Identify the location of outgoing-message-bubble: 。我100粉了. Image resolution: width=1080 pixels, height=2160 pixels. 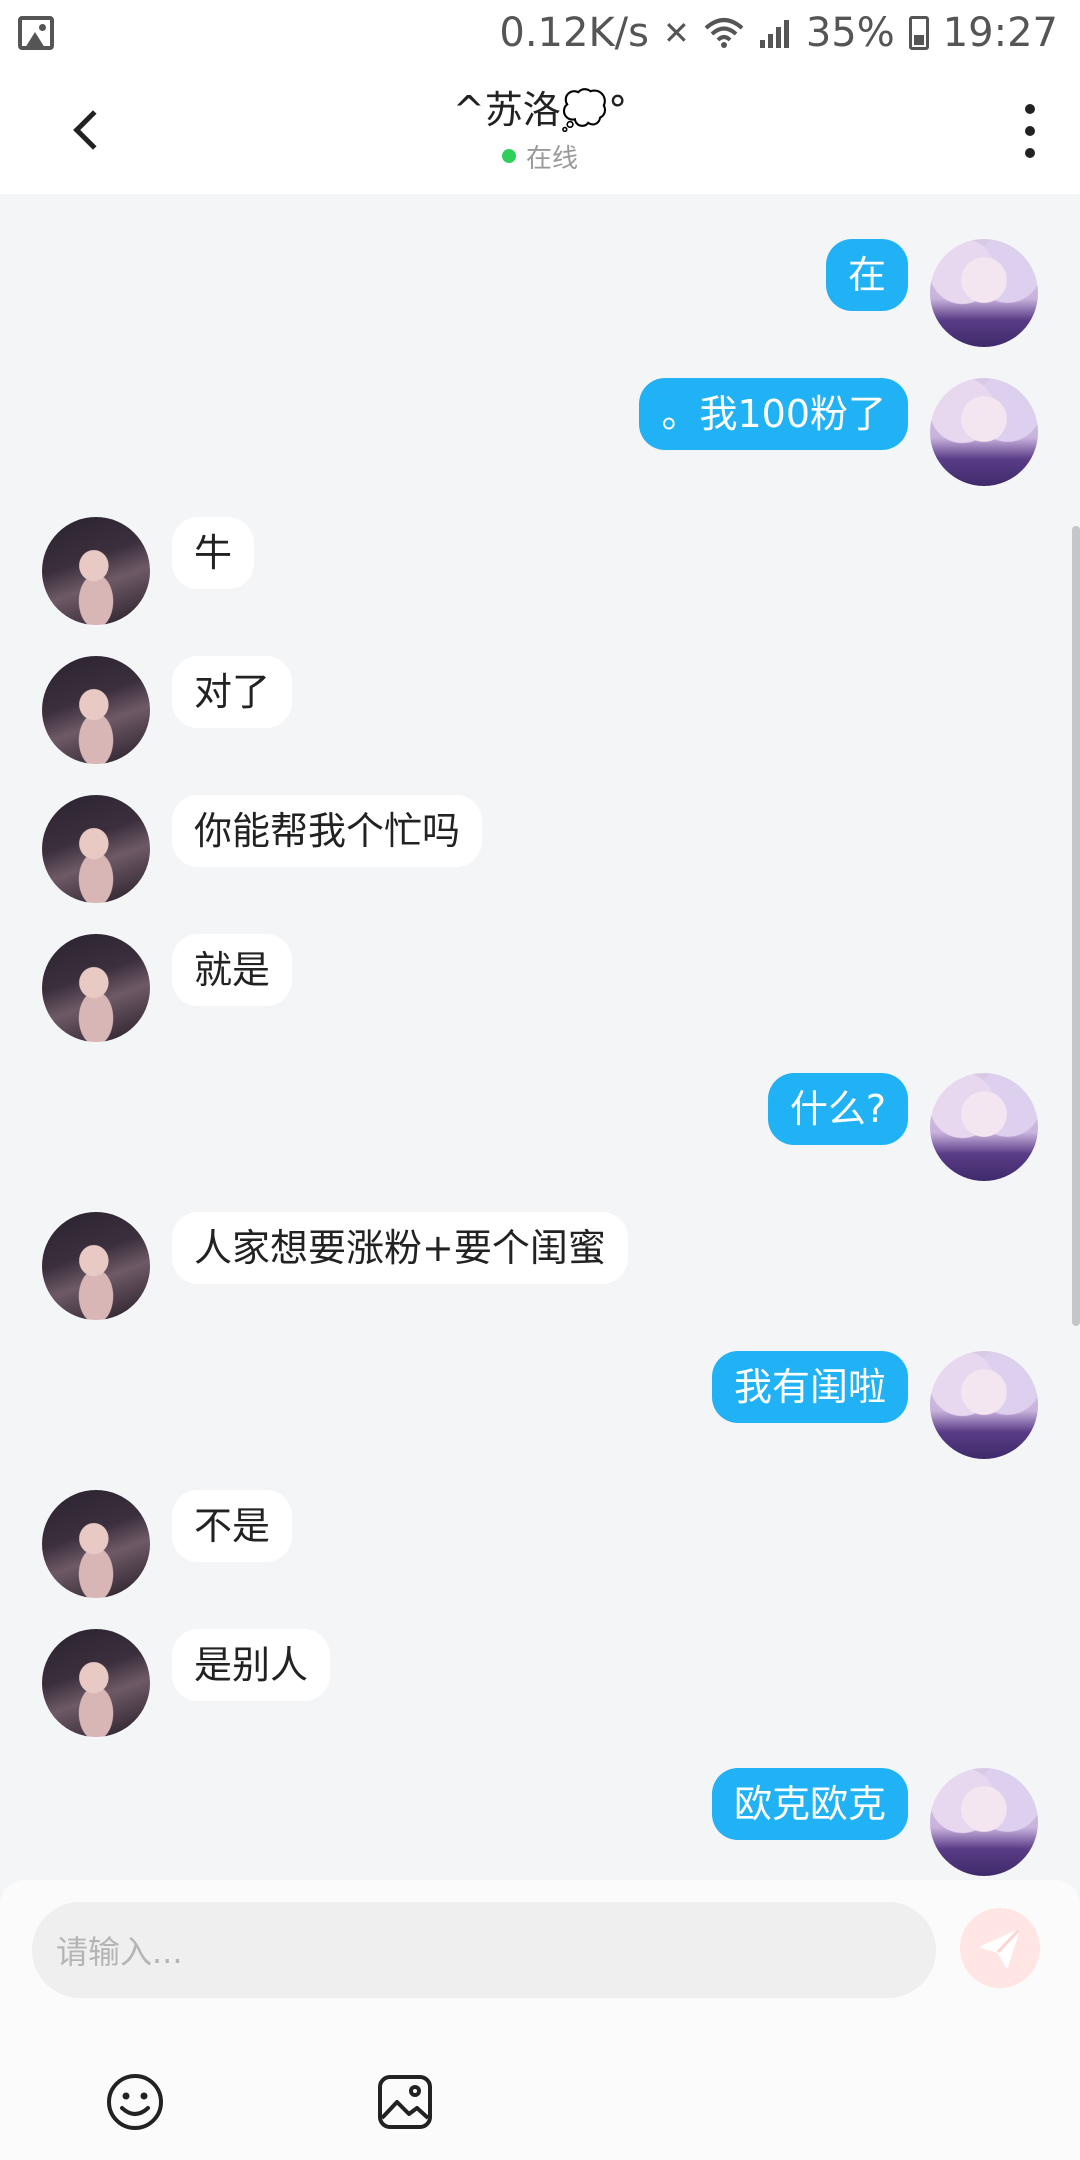
(773, 414).